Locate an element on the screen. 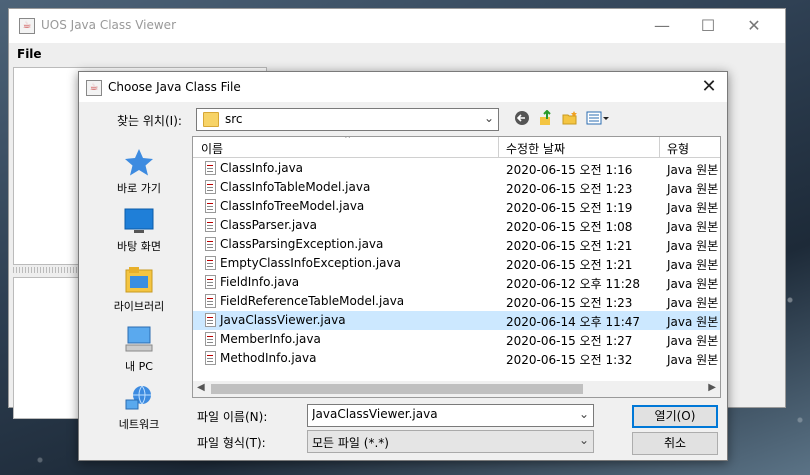 This screenshot has height=475, width=810. horizontal-scrollbar: ◀ ▶ is located at coordinates (456, 389).